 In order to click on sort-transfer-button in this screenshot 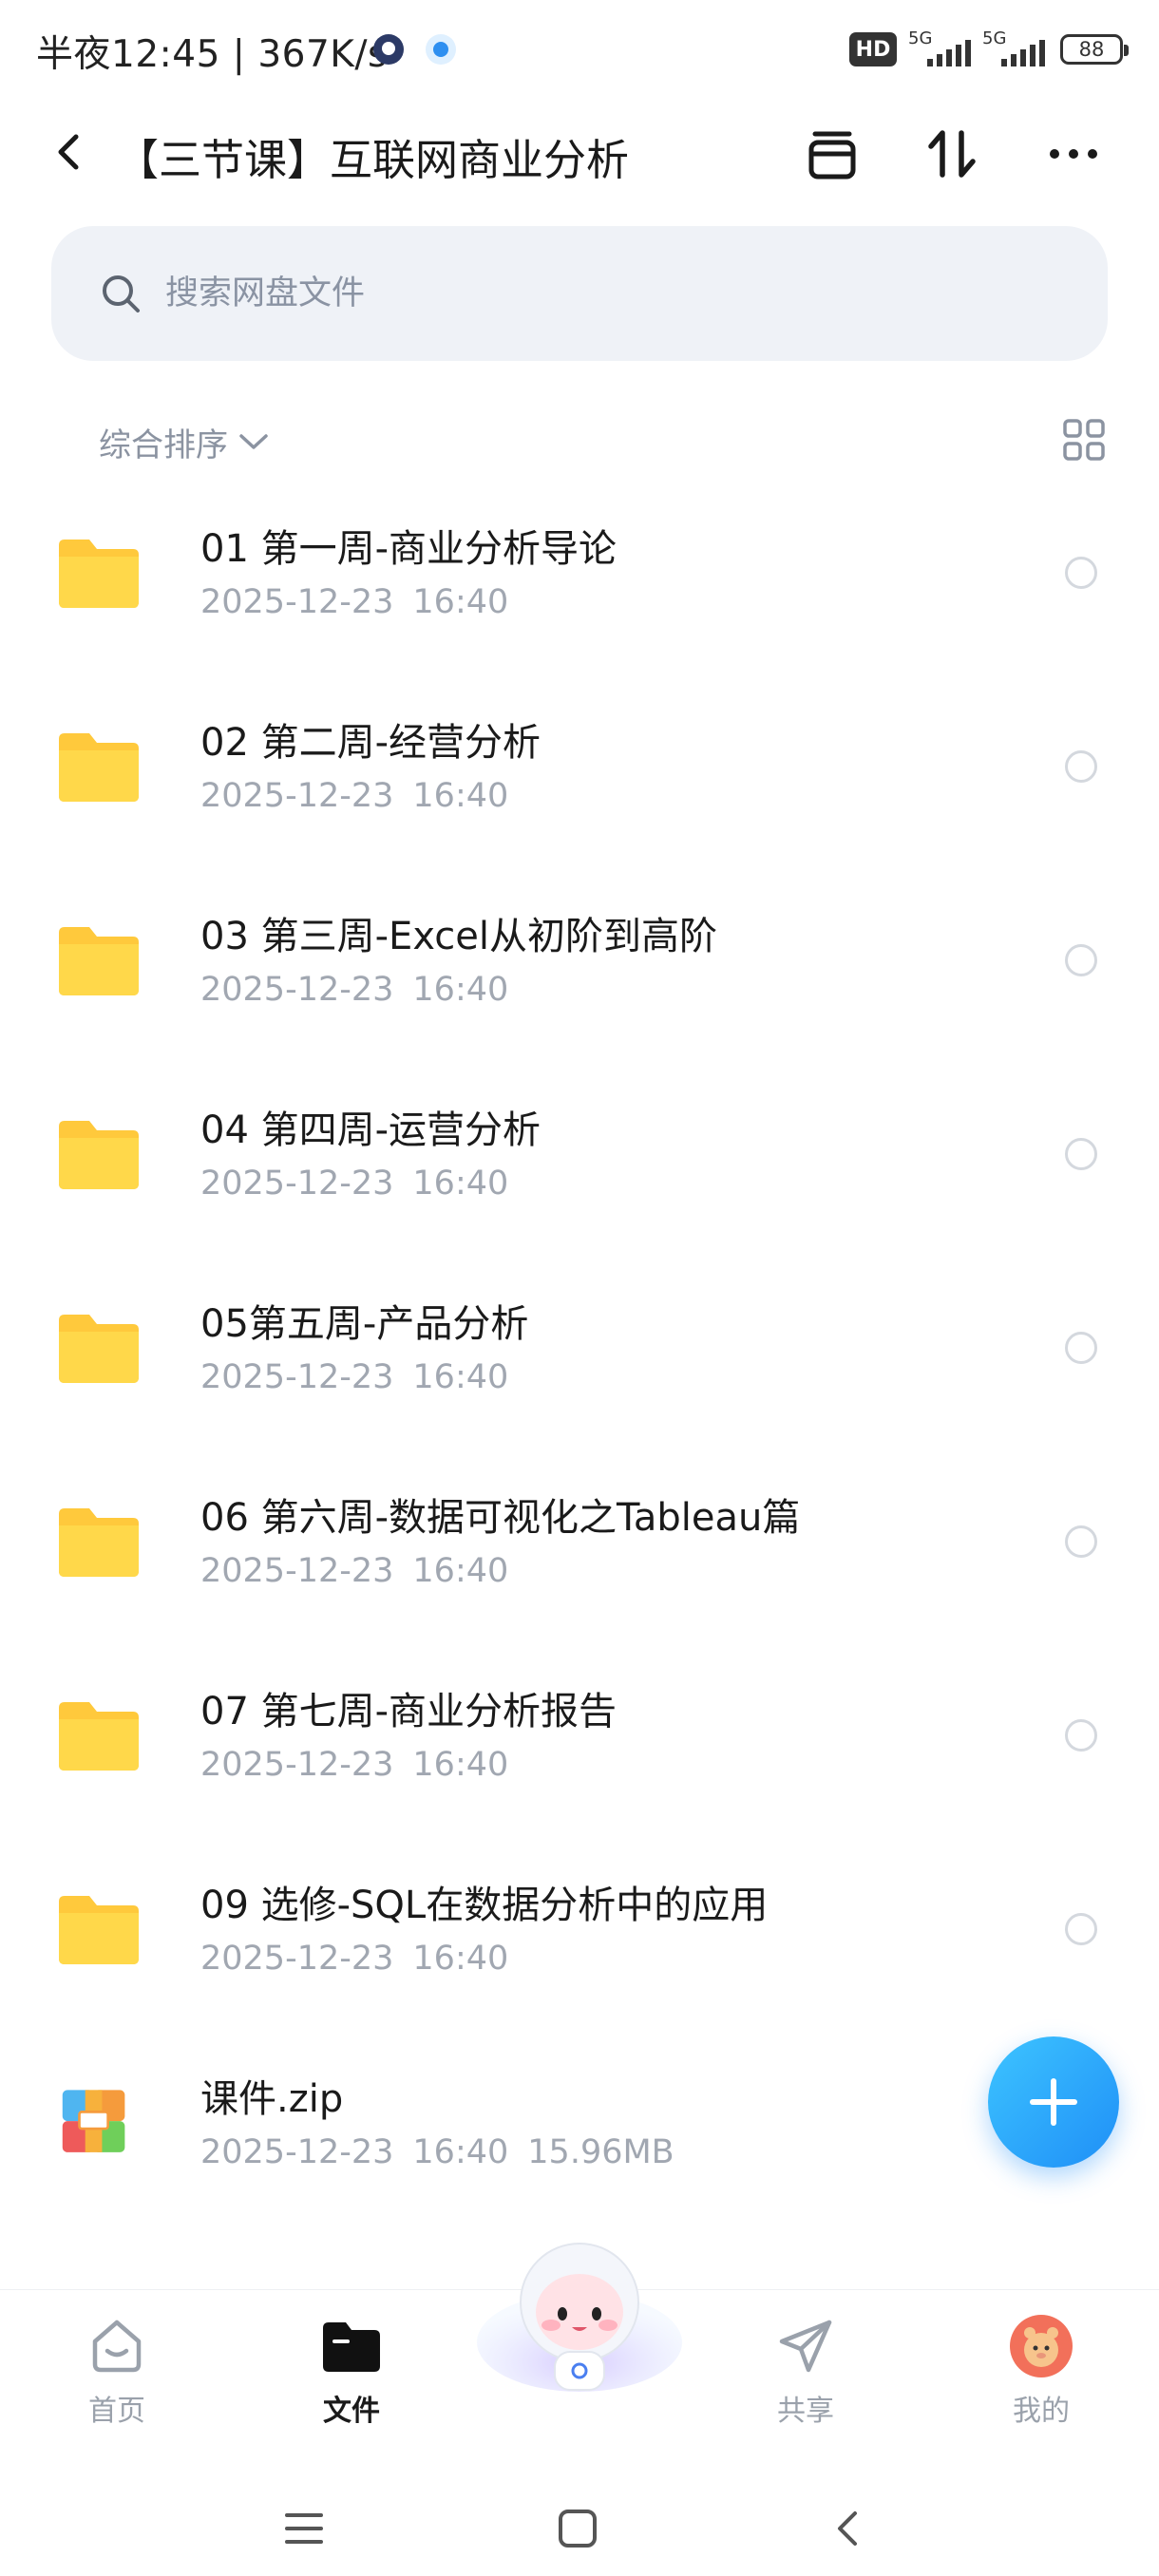, I will do `click(952, 154)`.